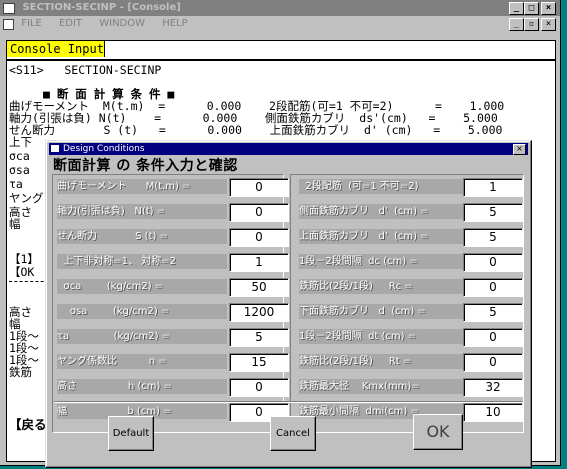  What do you see at coordinates (142, 336) in the screenshot?
I see `field-label: τa (kg/cm2) =` at bounding box center [142, 336].